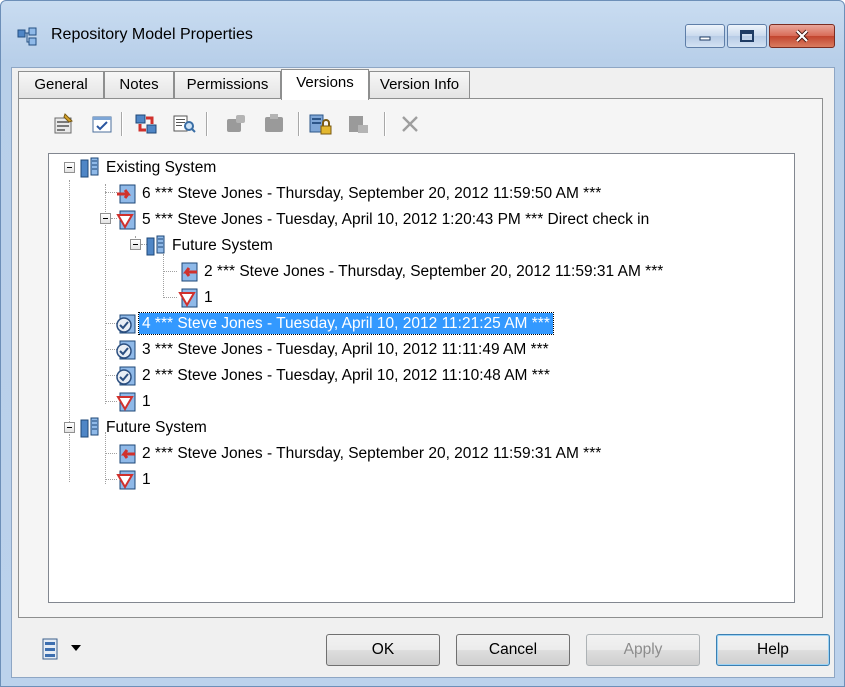 The height and width of the screenshot is (687, 845). I want to click on window-title: Repository Model Properties, so click(152, 34).